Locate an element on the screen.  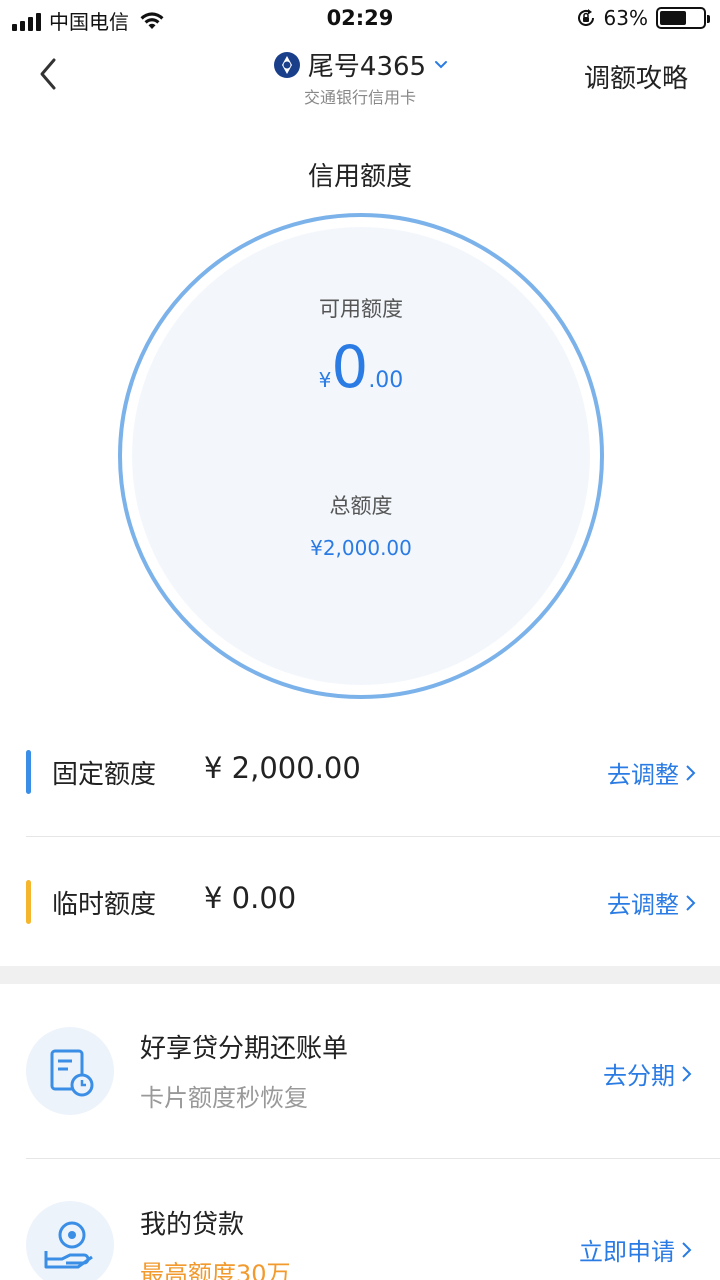
temporary-limit-value: ¥ 0.00 is located at coordinates (250, 898).